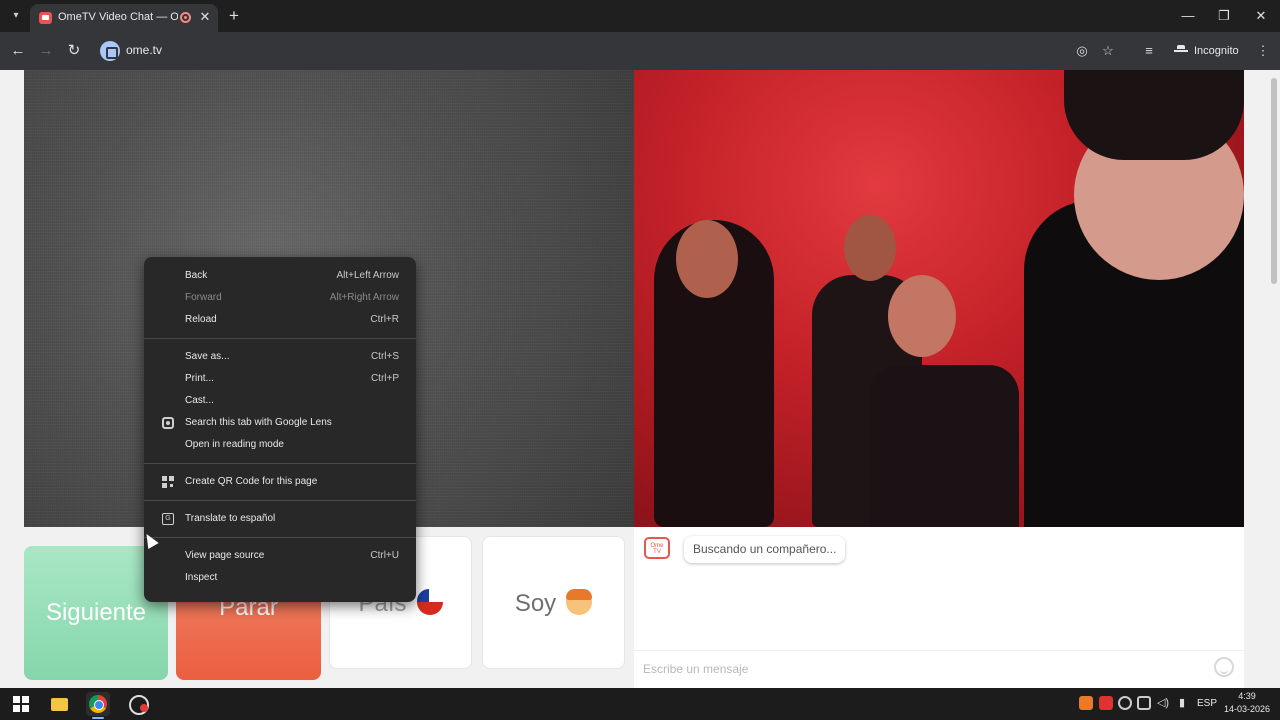  Describe the element at coordinates (1188, 16) in the screenshot. I see `minimize-button: —` at that location.